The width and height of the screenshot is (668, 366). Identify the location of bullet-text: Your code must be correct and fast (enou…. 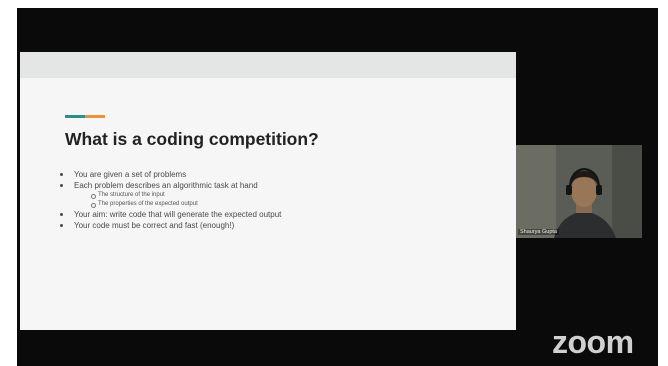
(154, 225).